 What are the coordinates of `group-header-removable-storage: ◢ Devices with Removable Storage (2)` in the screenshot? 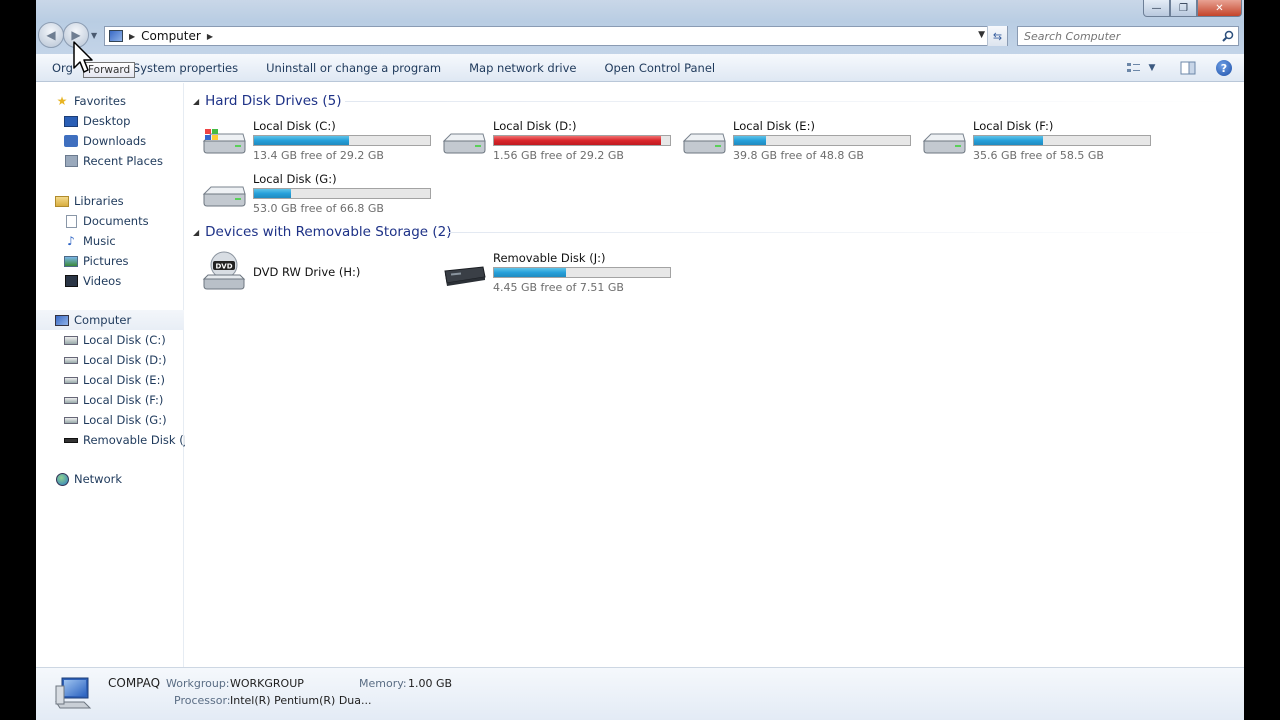 It's located at (322, 232).